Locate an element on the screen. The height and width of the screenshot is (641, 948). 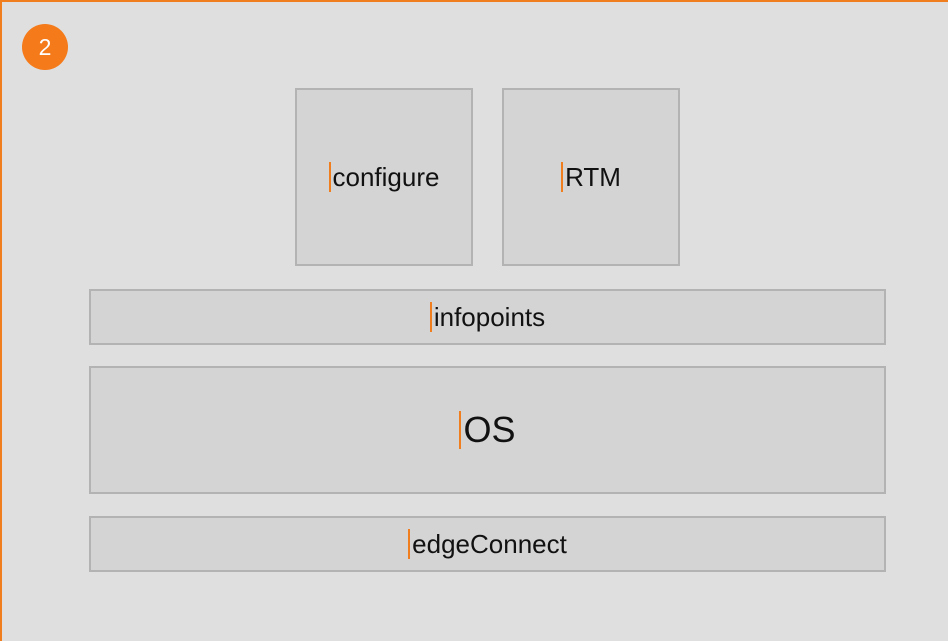
configure-label-group: configure is located at coordinates (384, 177).